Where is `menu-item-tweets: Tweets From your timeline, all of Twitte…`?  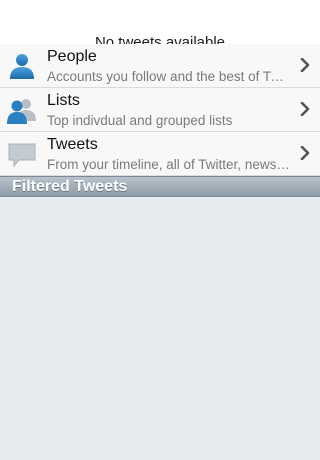 menu-item-tweets: Tweets From your timeline, all of Twitte… is located at coordinates (160, 154).